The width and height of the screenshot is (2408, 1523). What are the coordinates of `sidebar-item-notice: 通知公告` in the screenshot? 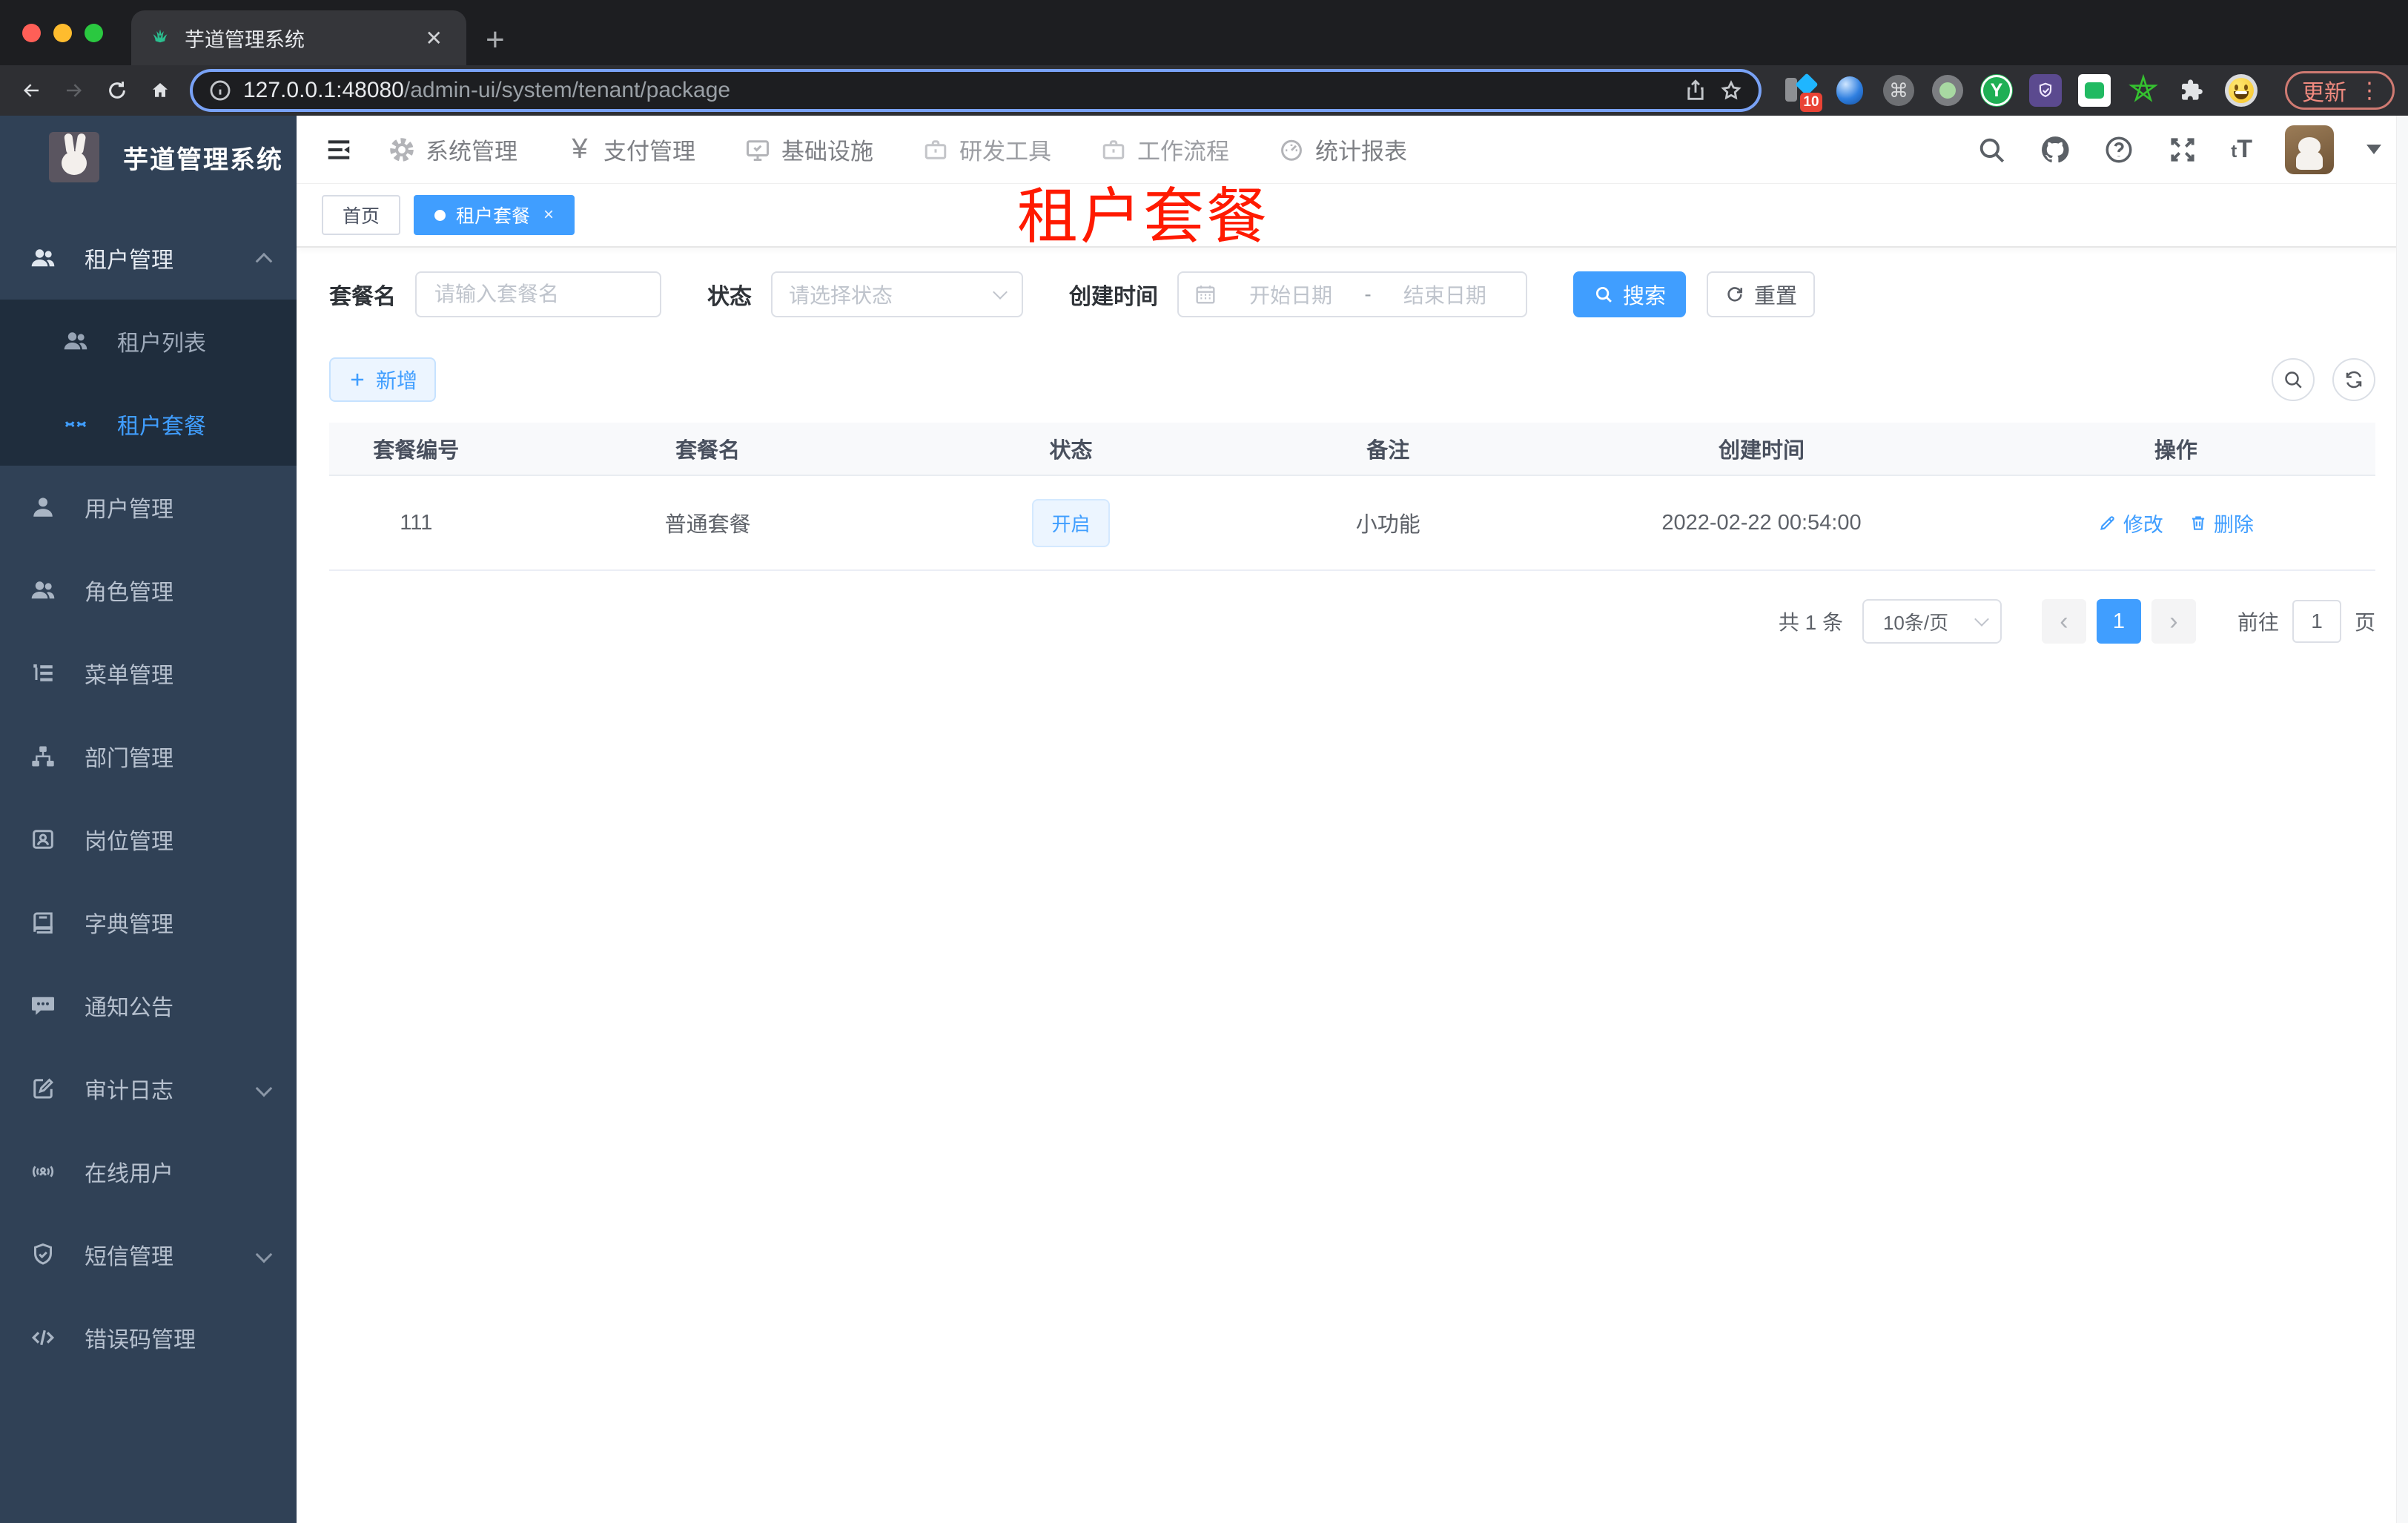 It's located at (148, 1006).